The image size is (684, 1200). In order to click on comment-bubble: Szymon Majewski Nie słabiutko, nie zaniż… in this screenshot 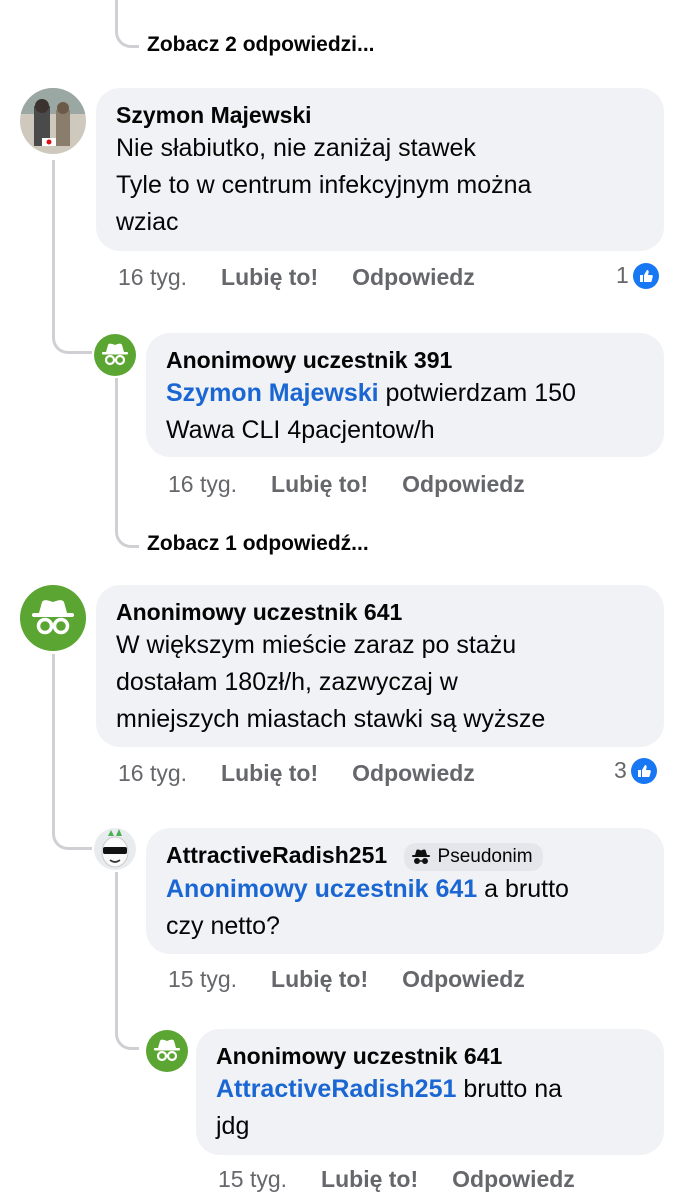, I will do `click(380, 169)`.